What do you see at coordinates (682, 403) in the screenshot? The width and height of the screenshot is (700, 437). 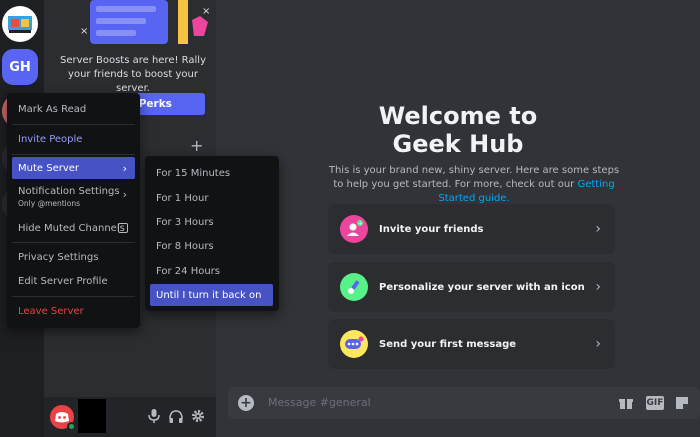 I see `sticker-icon` at bounding box center [682, 403].